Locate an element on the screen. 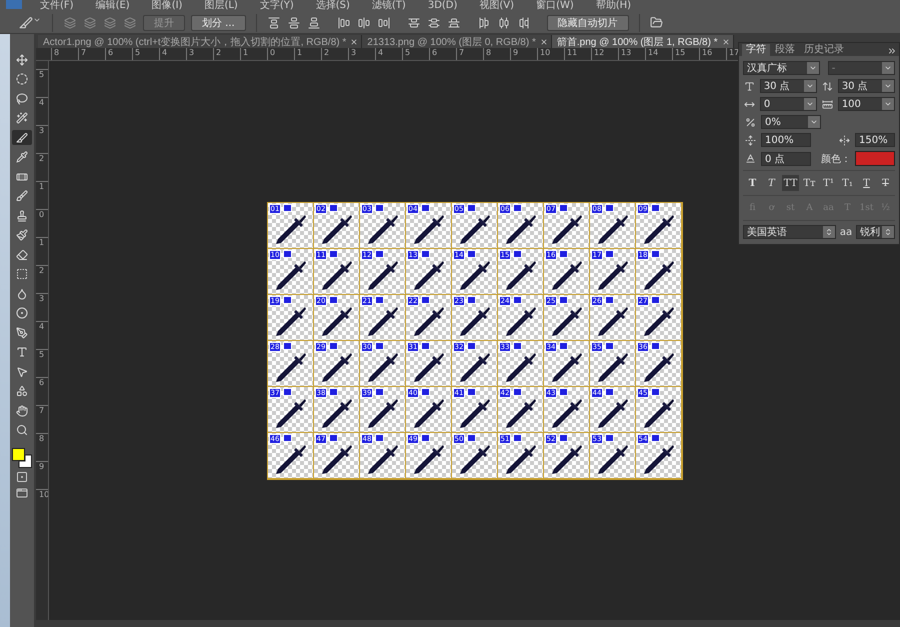  text-color-swatch is located at coordinates (875, 158).